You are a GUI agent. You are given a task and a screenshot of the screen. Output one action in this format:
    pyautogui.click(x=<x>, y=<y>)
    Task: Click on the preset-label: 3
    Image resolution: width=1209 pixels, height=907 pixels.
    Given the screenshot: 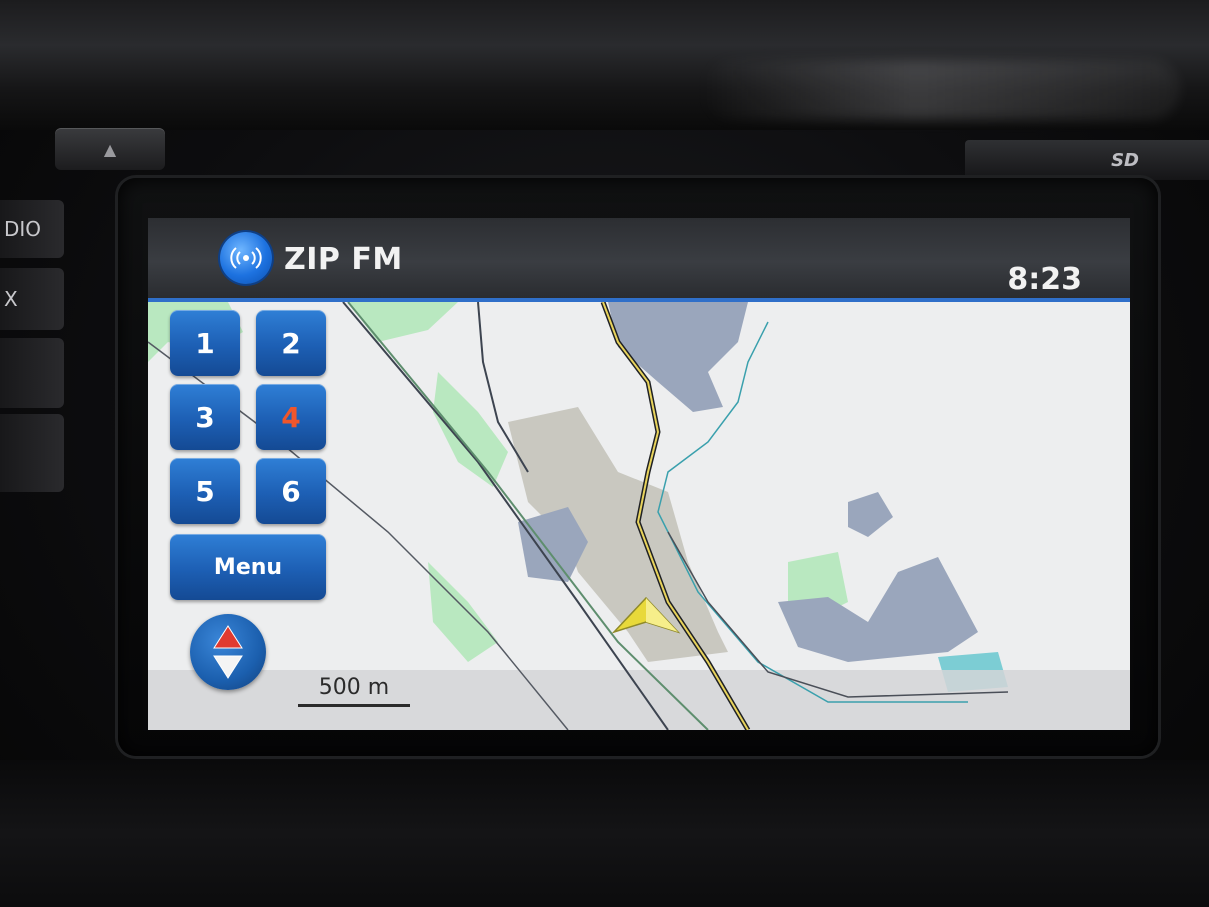 What is the action you would take?
    pyautogui.click(x=205, y=417)
    